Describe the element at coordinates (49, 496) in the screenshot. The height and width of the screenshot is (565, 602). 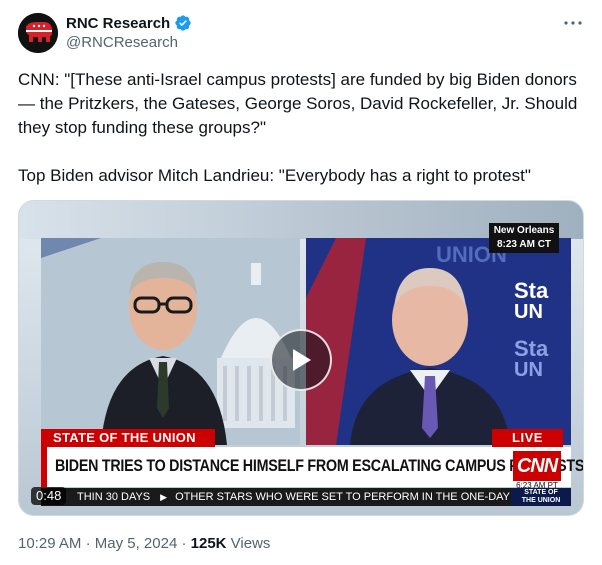
I see `video-duration: 0:48` at that location.